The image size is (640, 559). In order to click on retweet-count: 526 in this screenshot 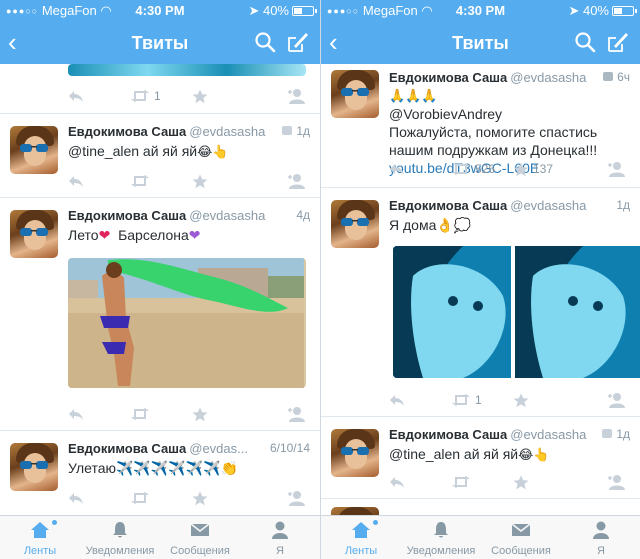, I will do `click(485, 169)`.